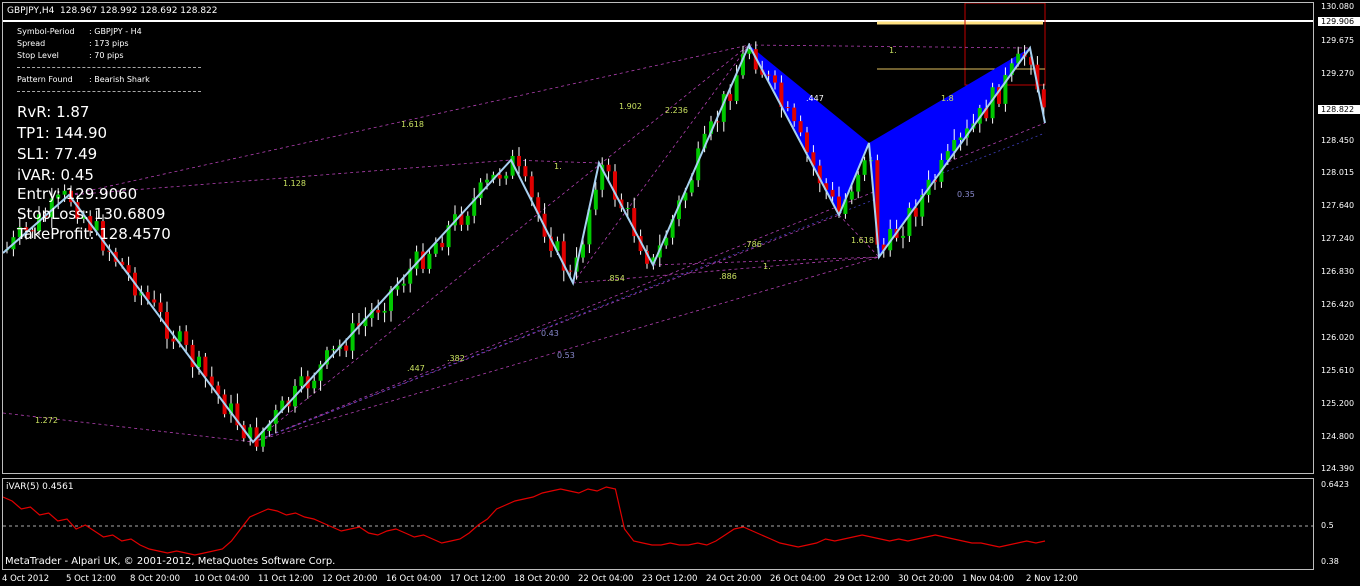 The image size is (1360, 586). Describe the element at coordinates (38, 55) in the screenshot. I see `info-key: Stop Level` at that location.